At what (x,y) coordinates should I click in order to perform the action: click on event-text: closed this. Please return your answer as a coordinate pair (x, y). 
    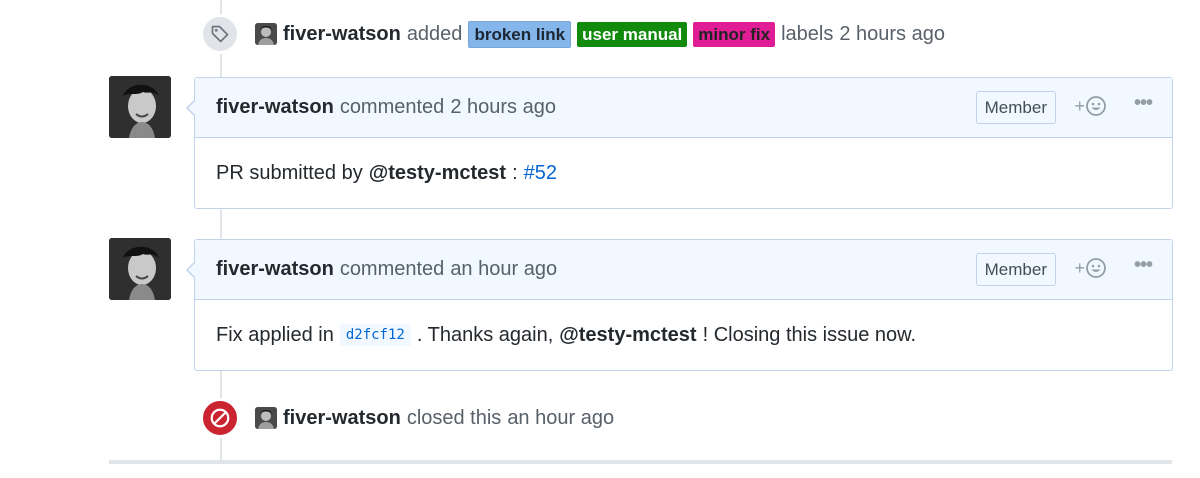
    Looking at the image, I should click on (454, 417).